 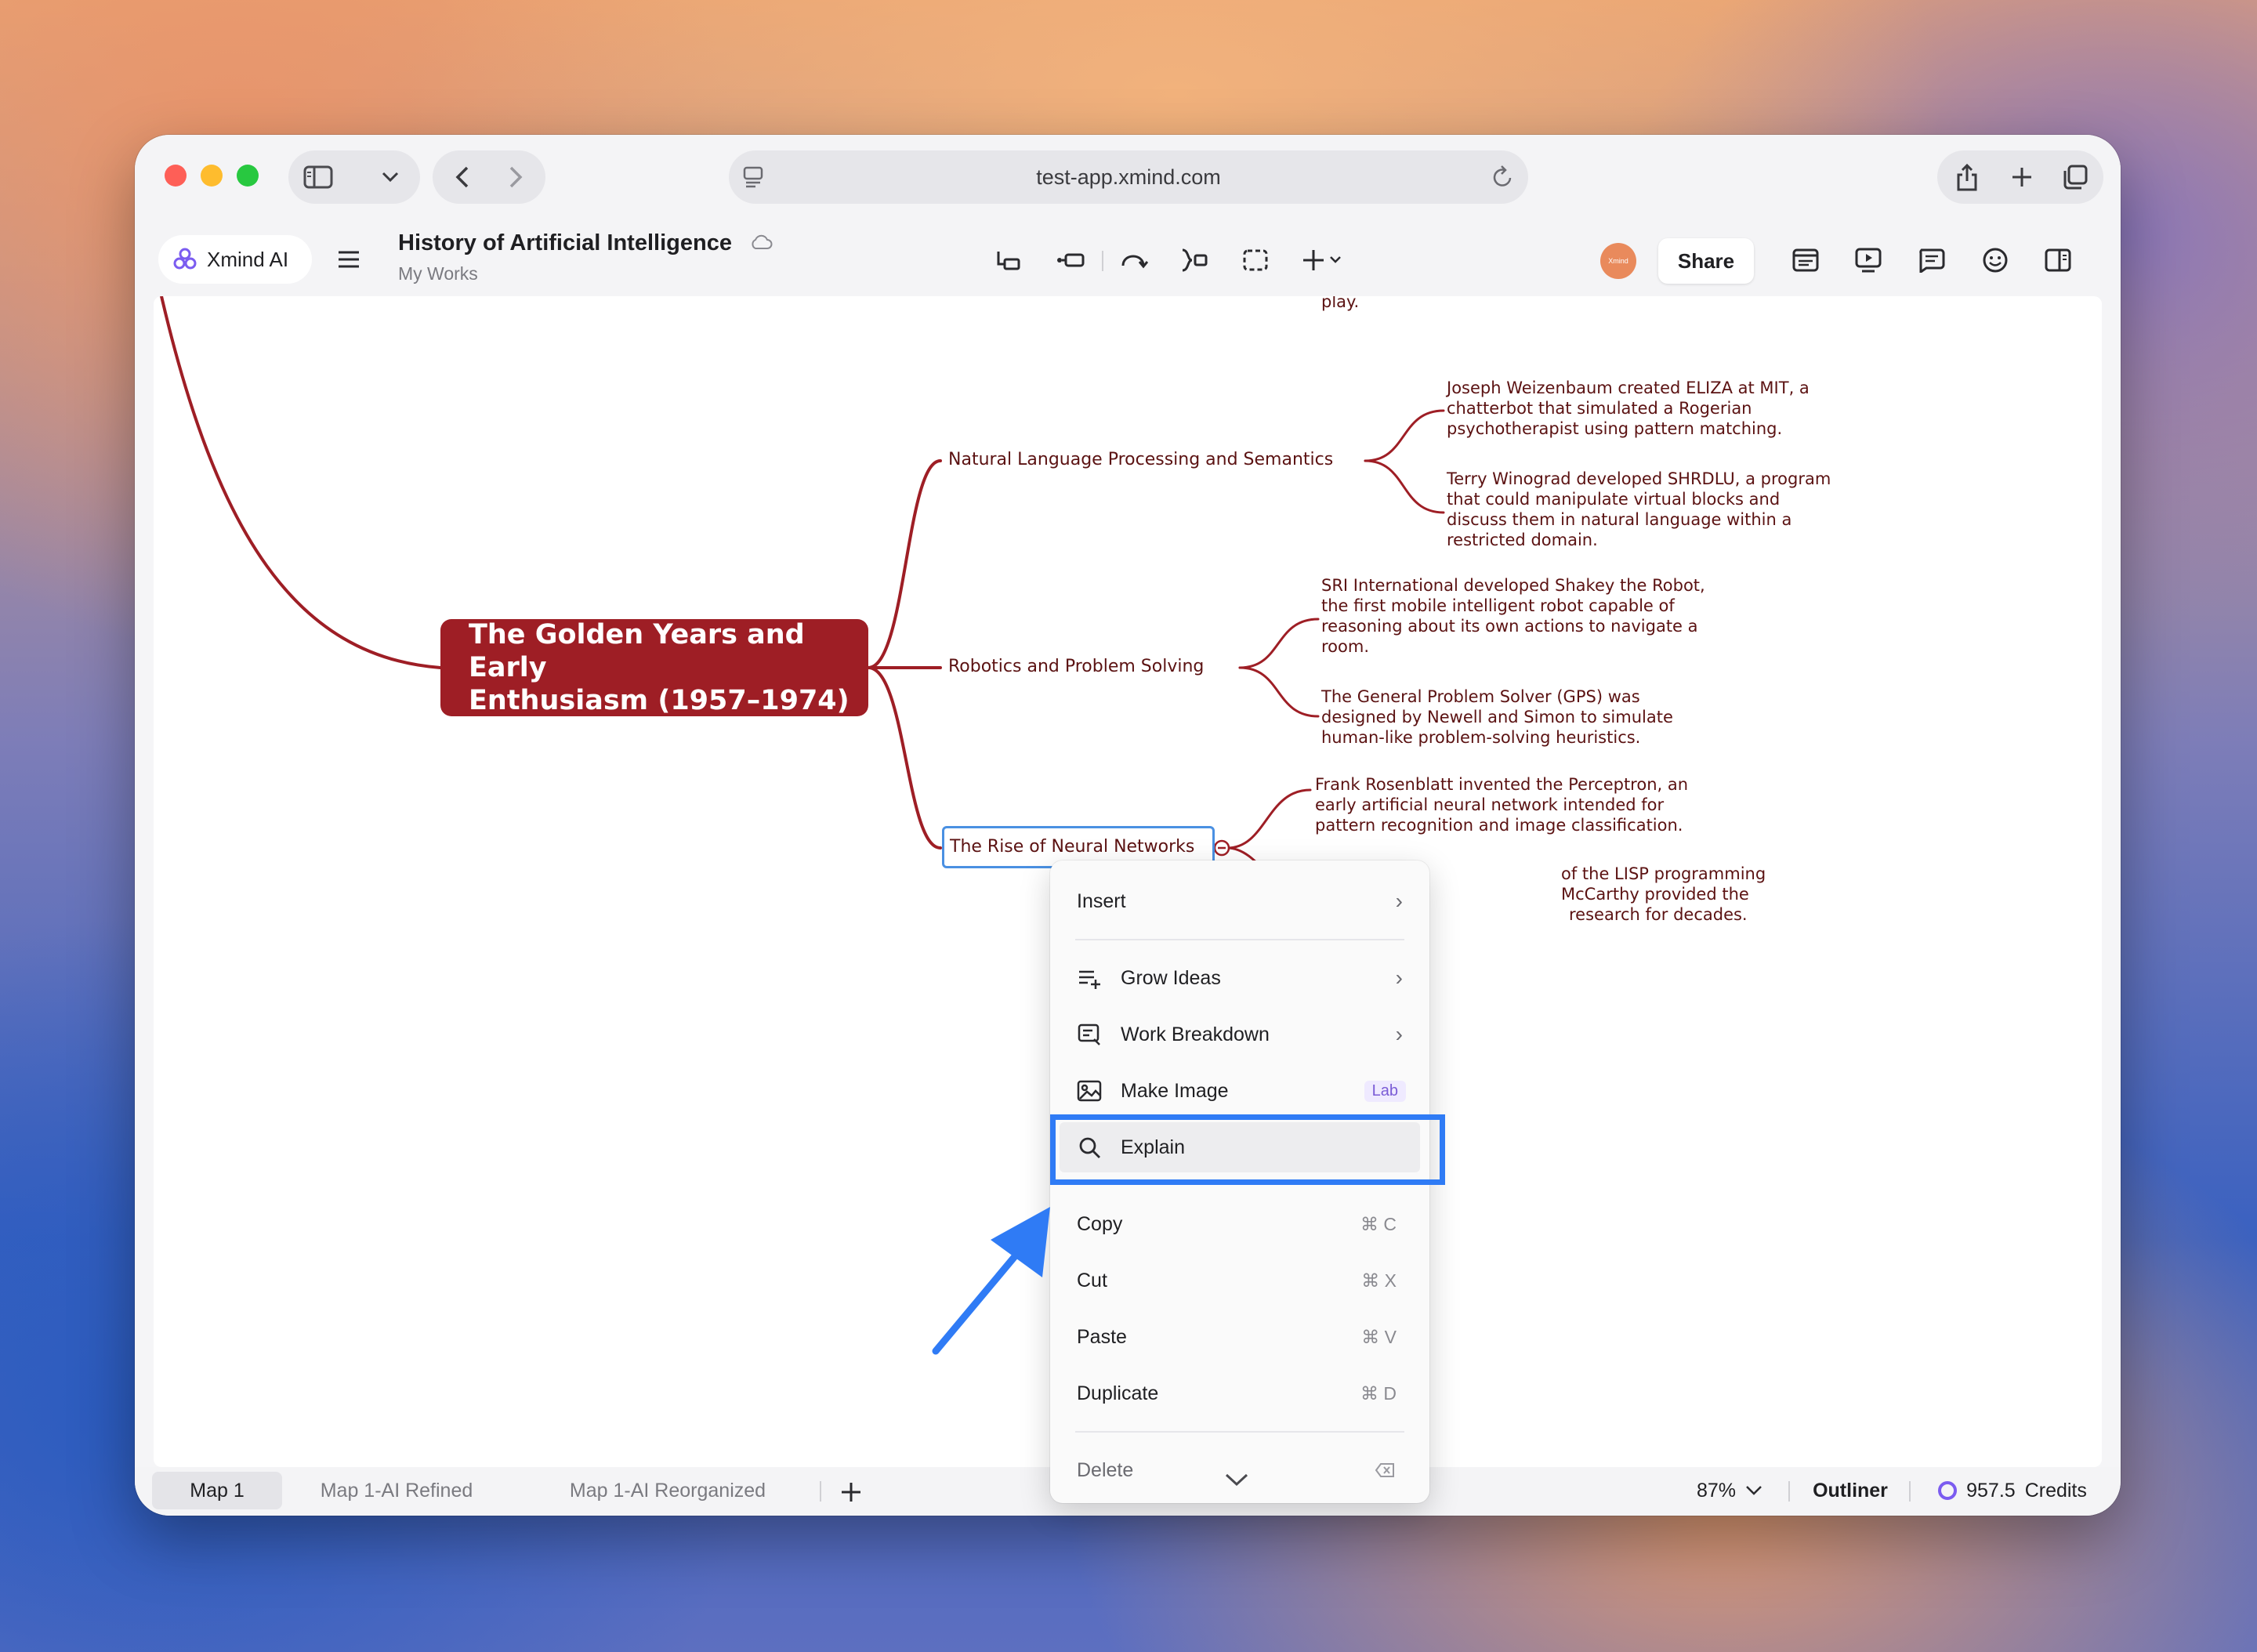 I want to click on central-topic-line1: The Golden Years and Early, so click(x=637, y=651).